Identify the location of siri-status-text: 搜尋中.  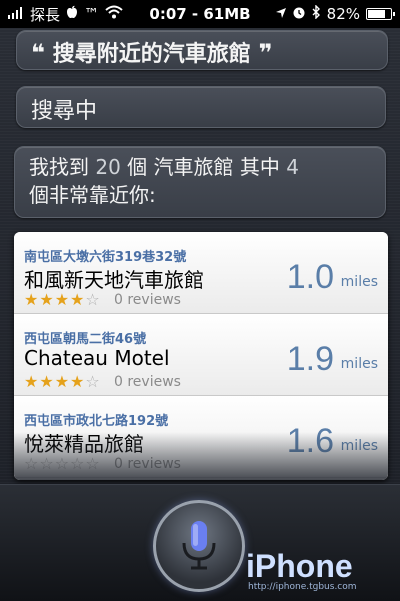
(64, 111).